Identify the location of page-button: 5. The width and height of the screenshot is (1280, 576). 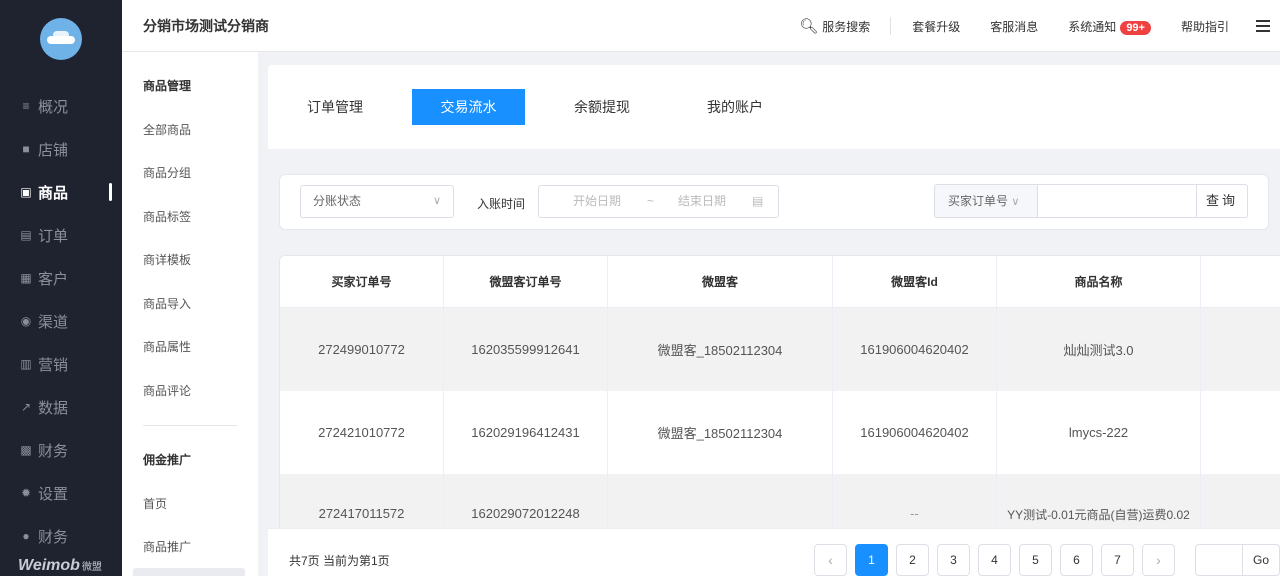
(1035, 560).